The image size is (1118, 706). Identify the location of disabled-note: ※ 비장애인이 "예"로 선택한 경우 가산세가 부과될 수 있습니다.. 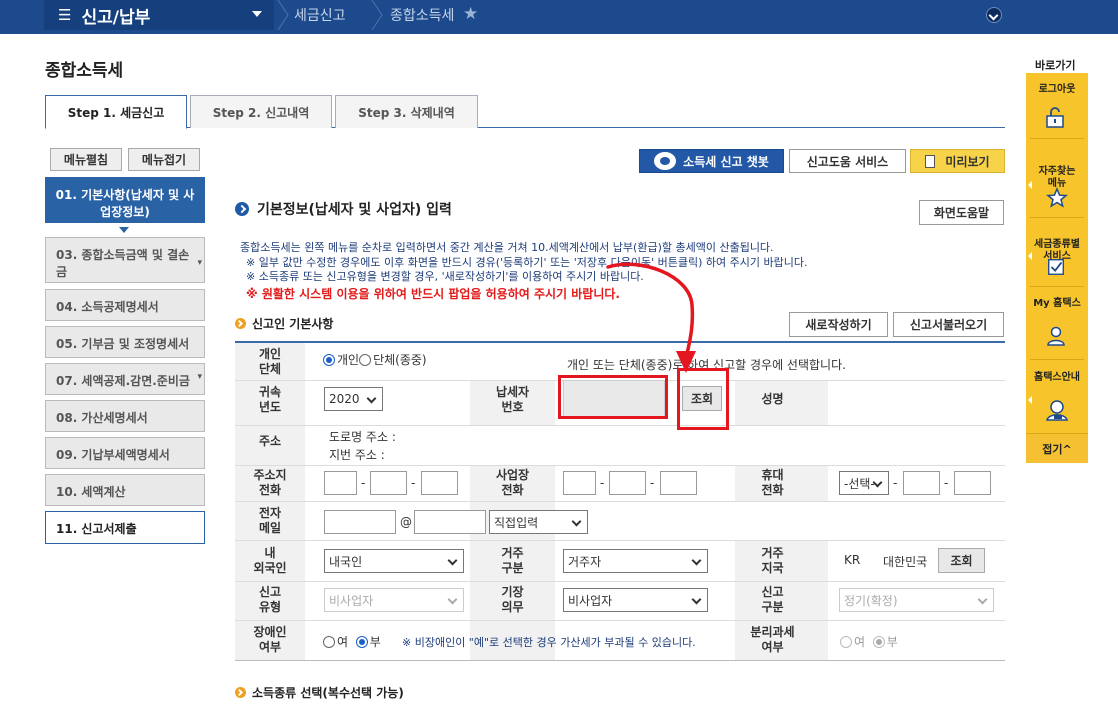
(549, 642).